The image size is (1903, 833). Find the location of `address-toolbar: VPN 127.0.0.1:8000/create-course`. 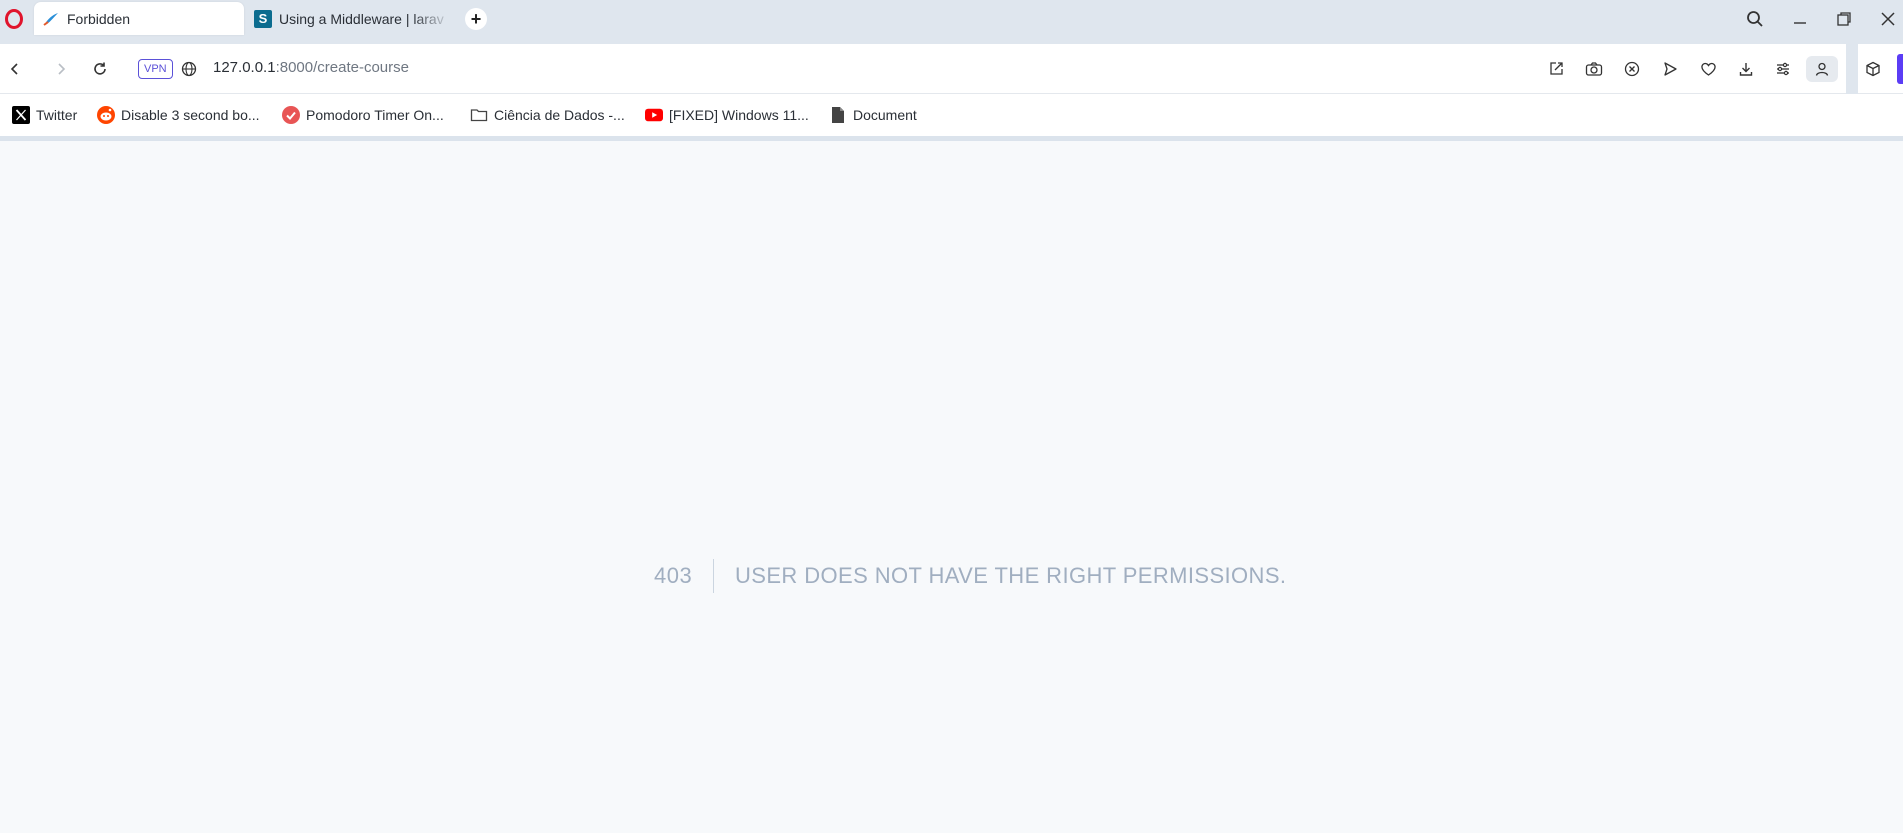

address-toolbar: VPN 127.0.0.1:8000/create-course is located at coordinates (951, 69).